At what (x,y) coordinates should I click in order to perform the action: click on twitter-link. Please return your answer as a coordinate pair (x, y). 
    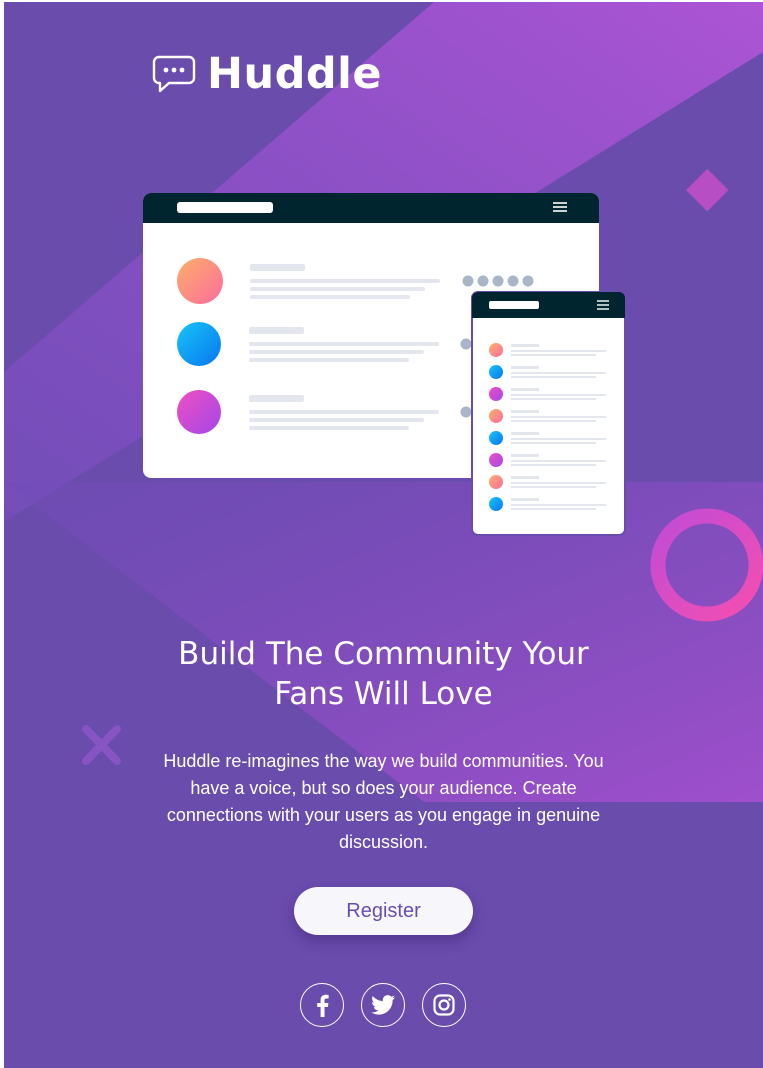
    Looking at the image, I should click on (383, 1005).